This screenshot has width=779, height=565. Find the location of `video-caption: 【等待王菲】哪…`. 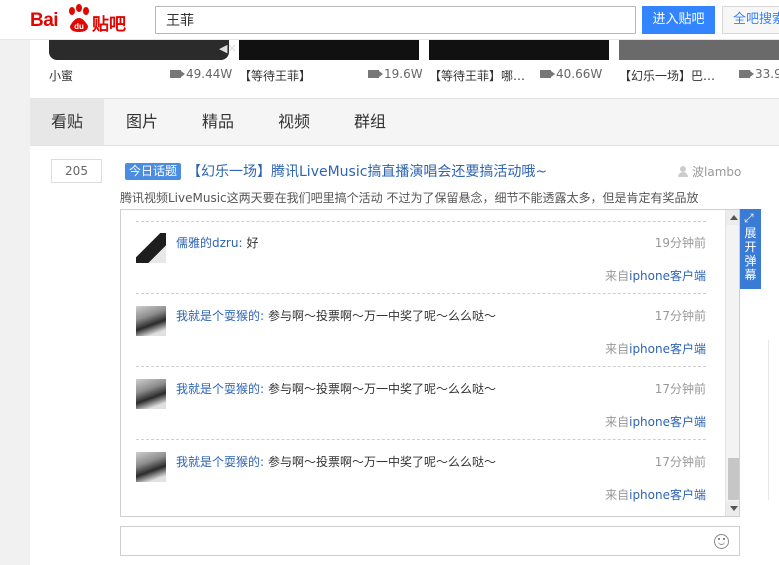

video-caption: 【等待王菲】哪… is located at coordinates (477, 75).